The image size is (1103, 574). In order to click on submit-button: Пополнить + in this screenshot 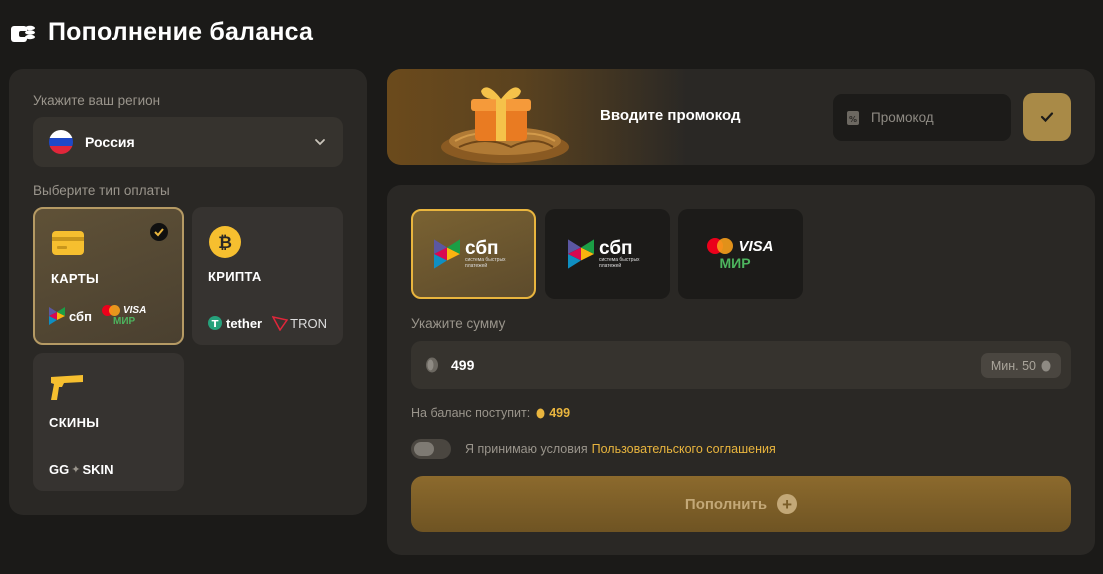, I will do `click(741, 504)`.